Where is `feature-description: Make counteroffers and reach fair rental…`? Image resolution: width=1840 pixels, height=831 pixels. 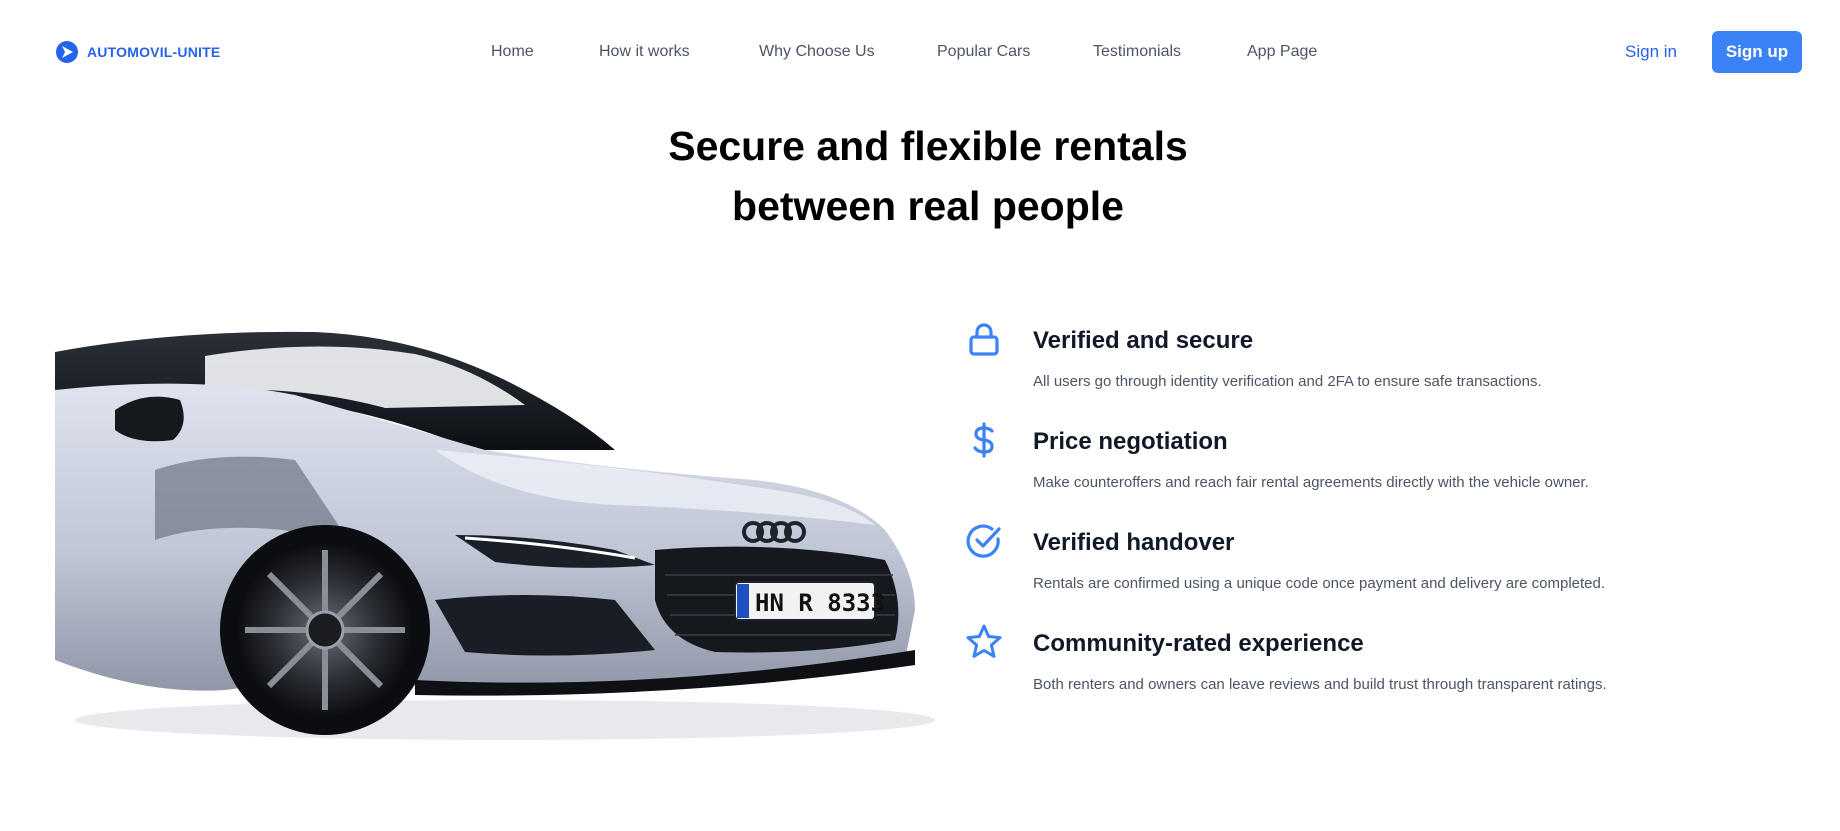
feature-description: Make counteroffers and reach fair rental… is located at coordinates (1311, 482).